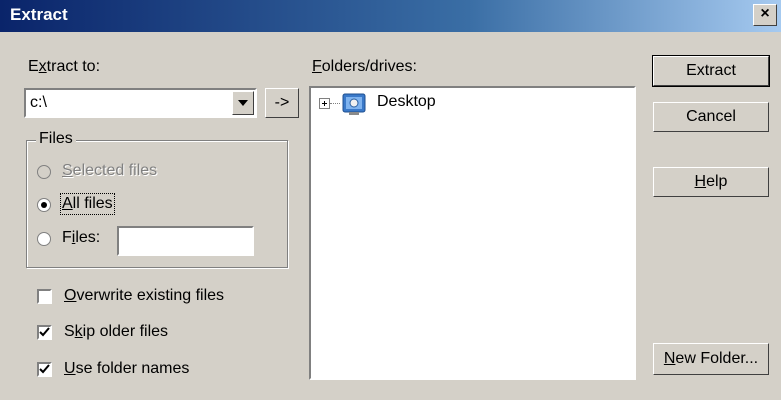 Image resolution: width=781 pixels, height=400 pixels. What do you see at coordinates (335, 103) in the screenshot?
I see `tree-connector` at bounding box center [335, 103].